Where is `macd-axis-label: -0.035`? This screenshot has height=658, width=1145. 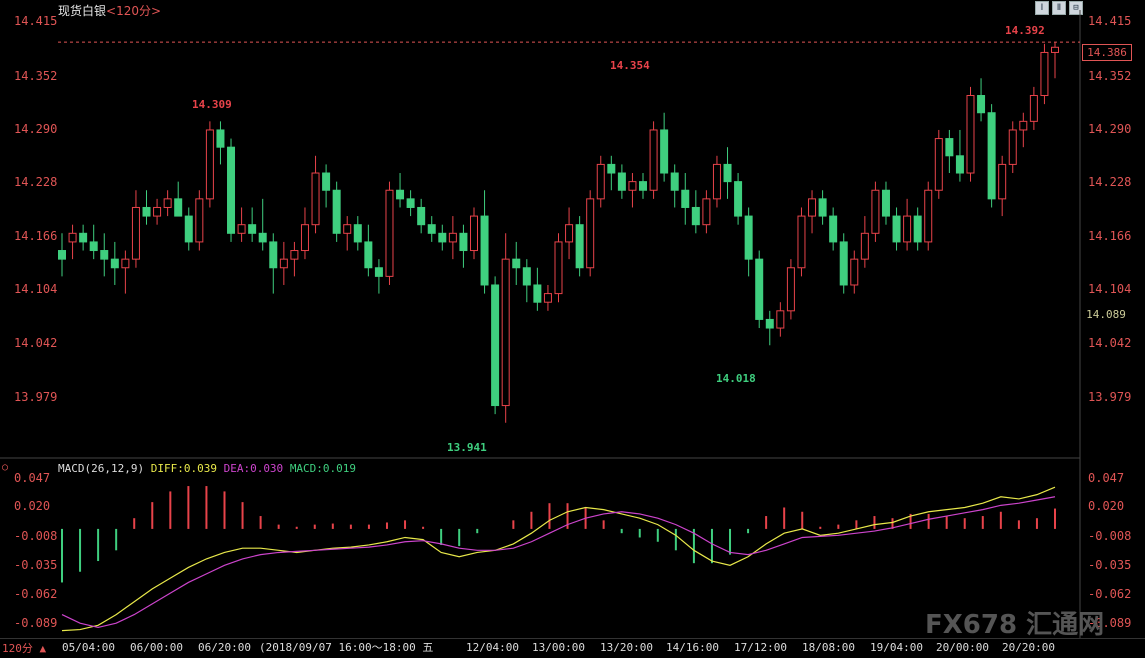
macd-axis-label: -0.035 is located at coordinates (36, 565).